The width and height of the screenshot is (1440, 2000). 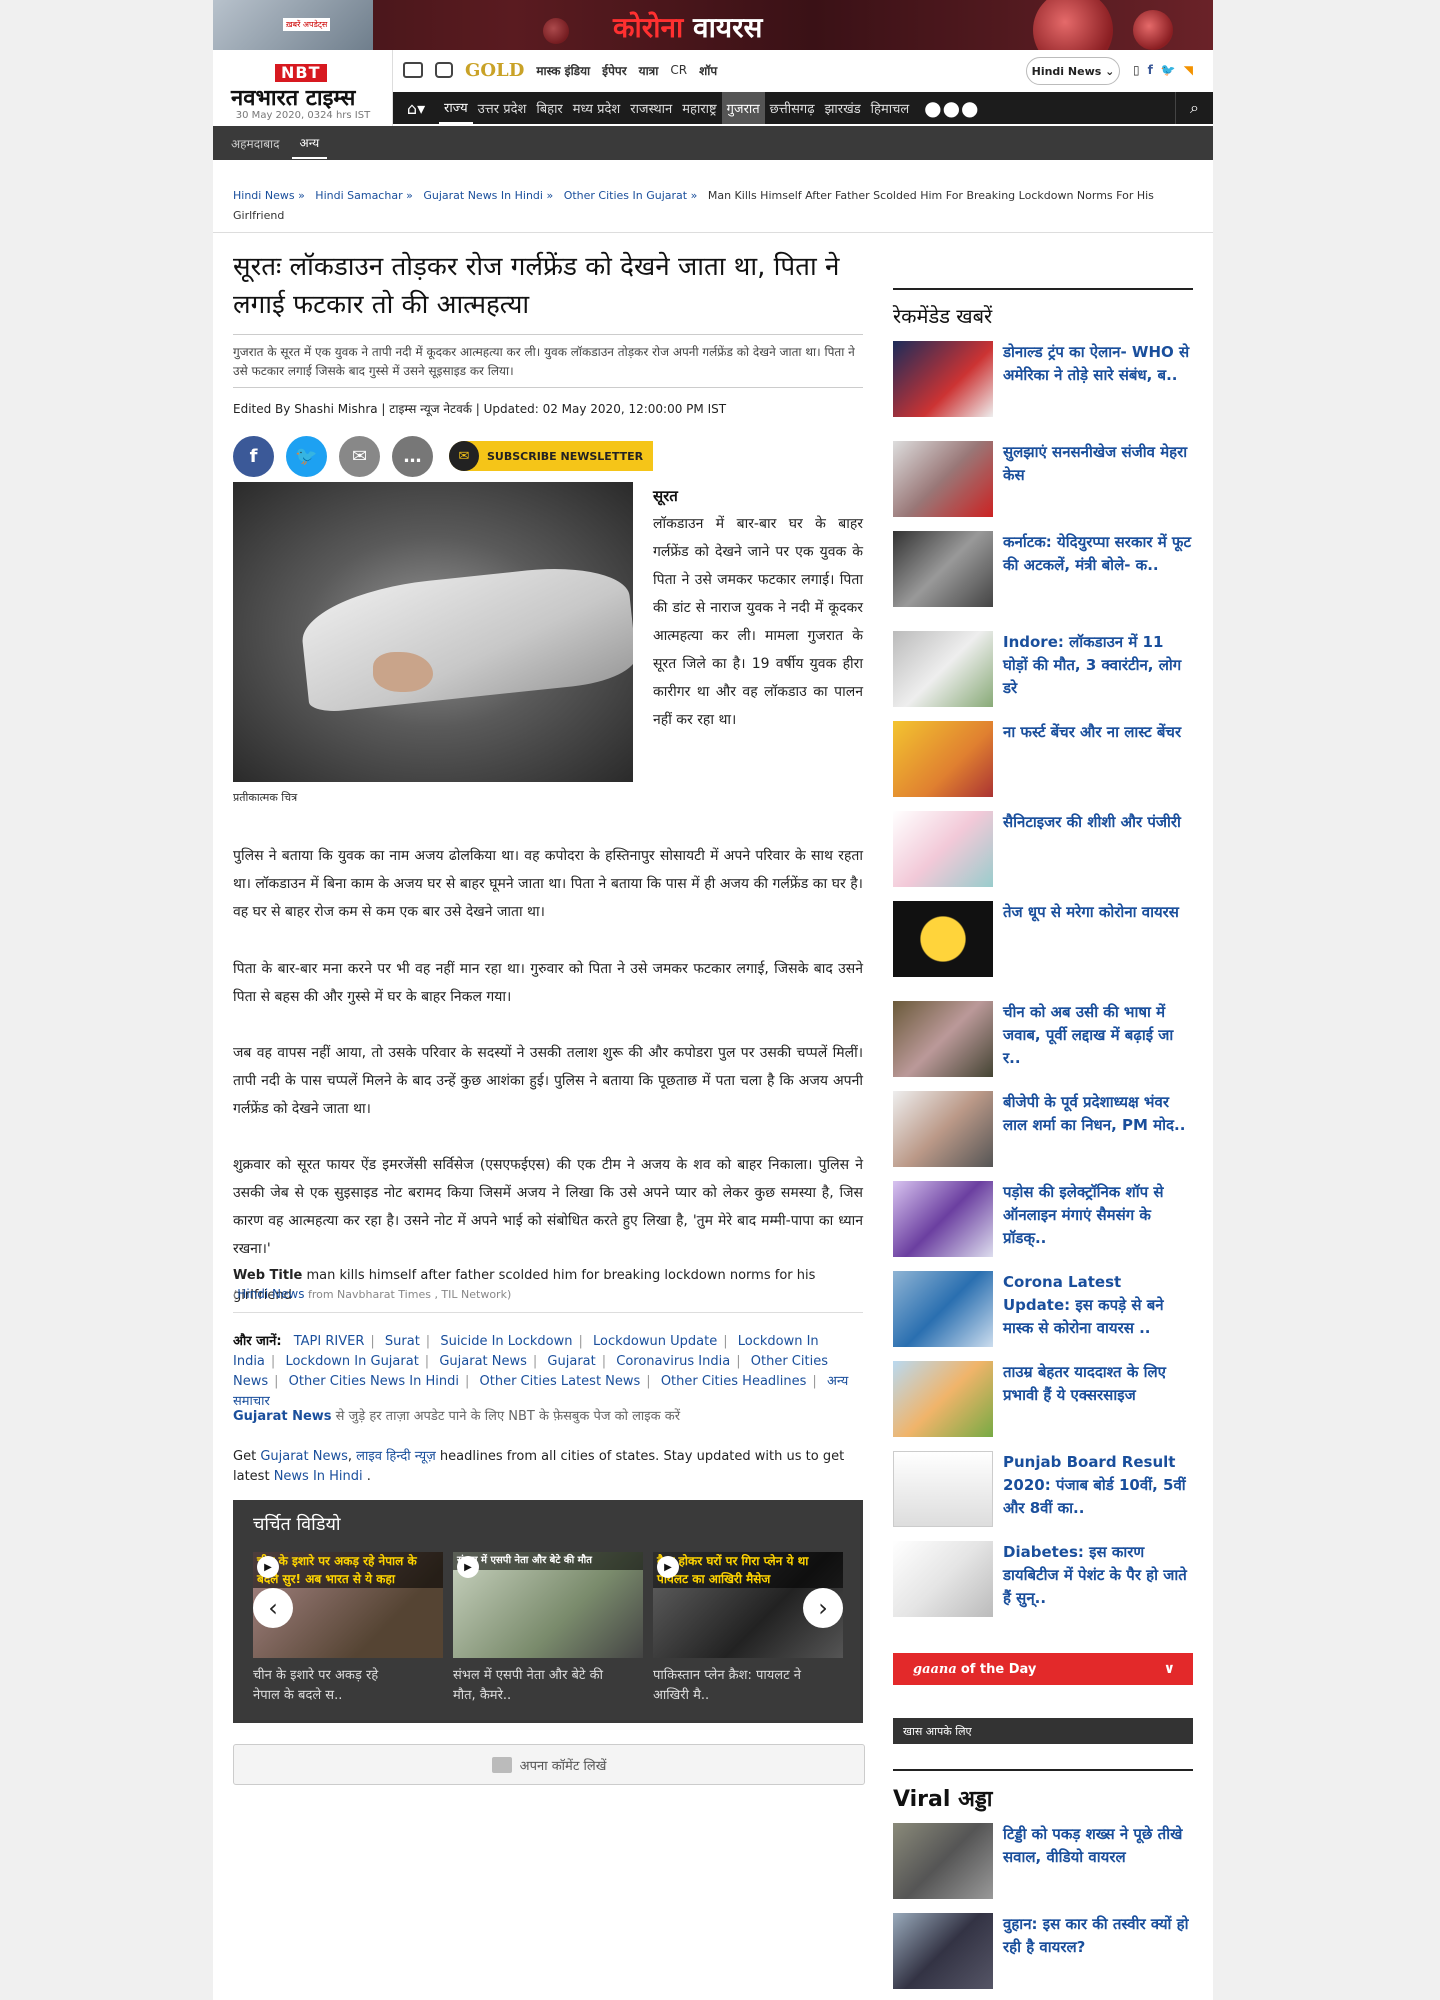 What do you see at coordinates (494, 70) in the screenshot?
I see `gold-link: GOLD` at bounding box center [494, 70].